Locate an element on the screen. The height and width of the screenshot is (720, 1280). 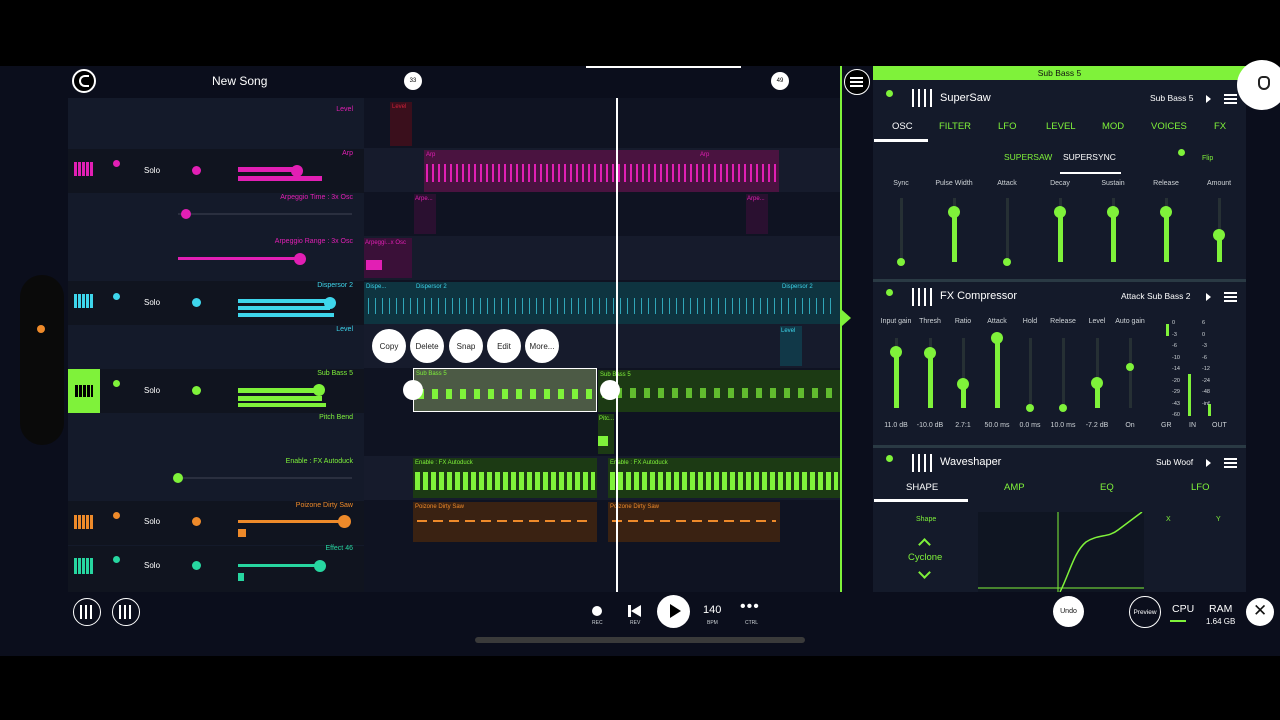
clip-autoduck: Enable : FX Autoduck is located at coordinates (505, 478).